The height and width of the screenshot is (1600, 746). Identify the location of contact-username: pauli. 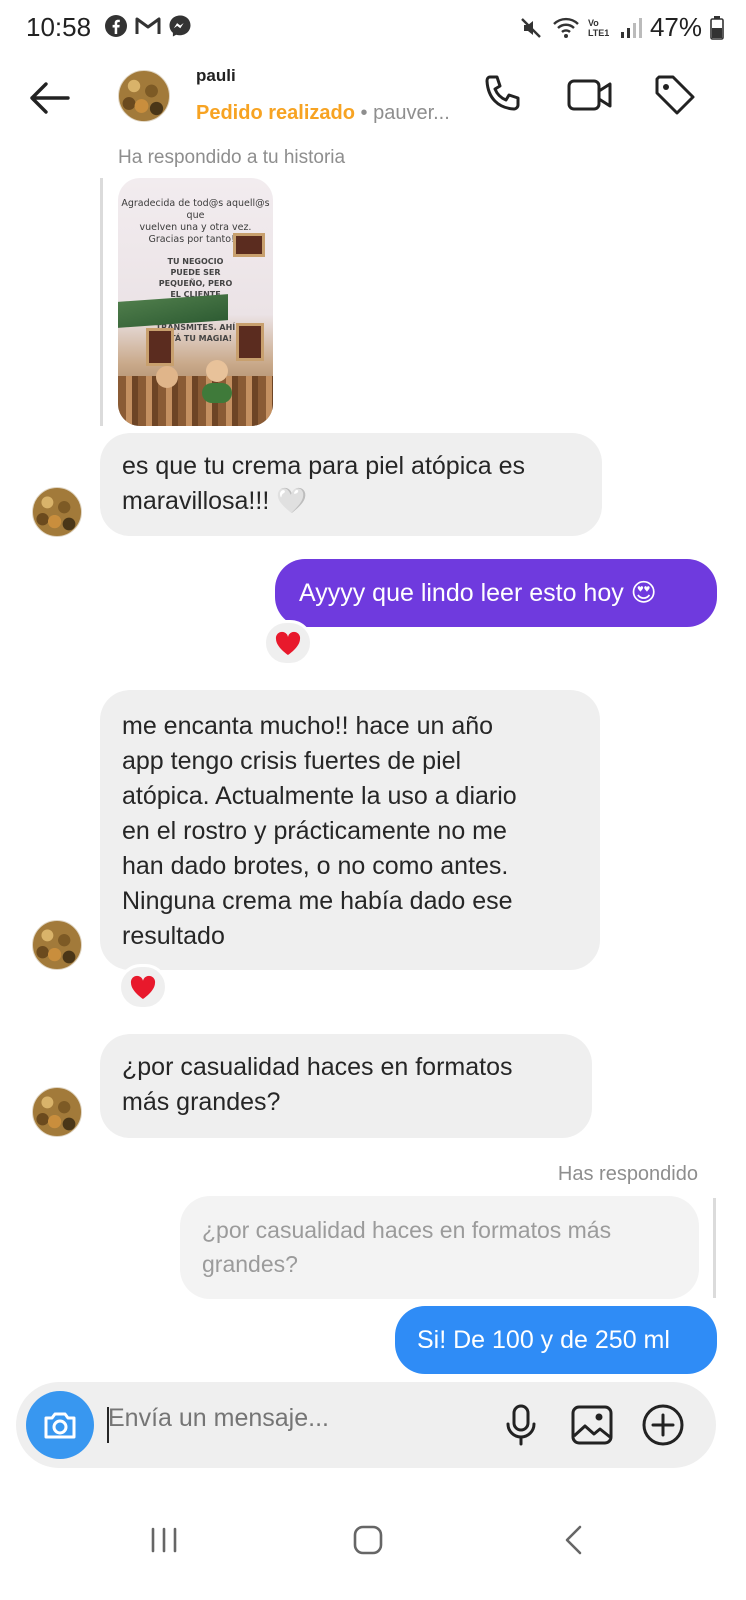
(216, 76).